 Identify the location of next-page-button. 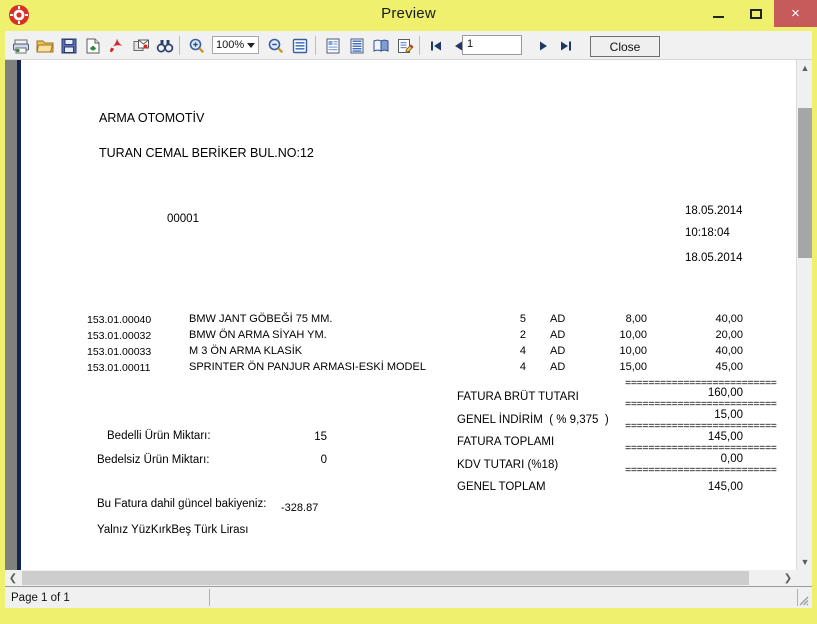
(543, 45).